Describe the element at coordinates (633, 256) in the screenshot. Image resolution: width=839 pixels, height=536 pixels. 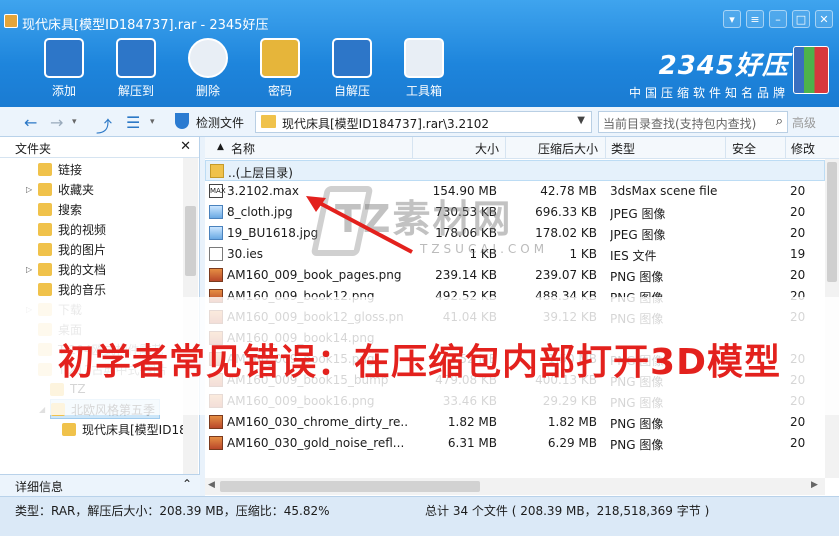
I see `file-type: IES 文件` at that location.